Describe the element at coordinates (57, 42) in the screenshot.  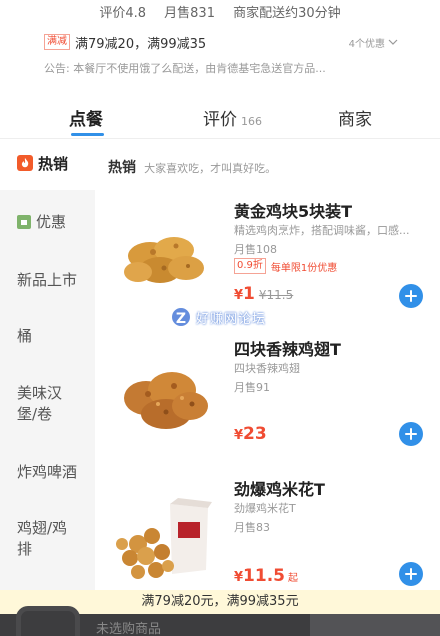
I see `promo-tag: 满减` at that location.